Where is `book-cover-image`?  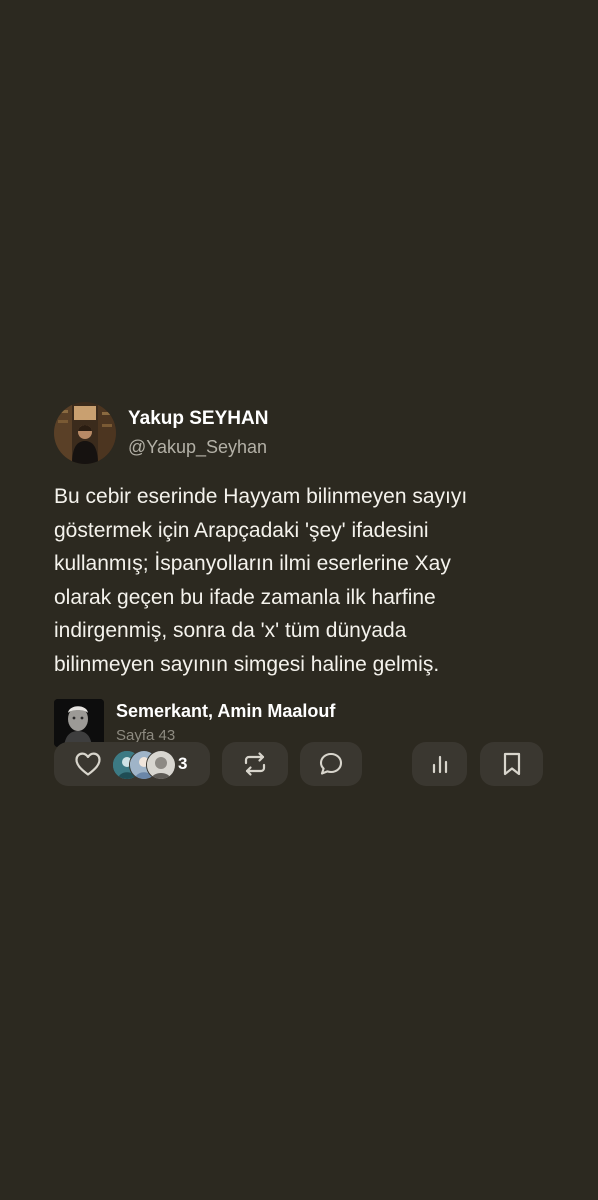 book-cover-image is located at coordinates (79, 723).